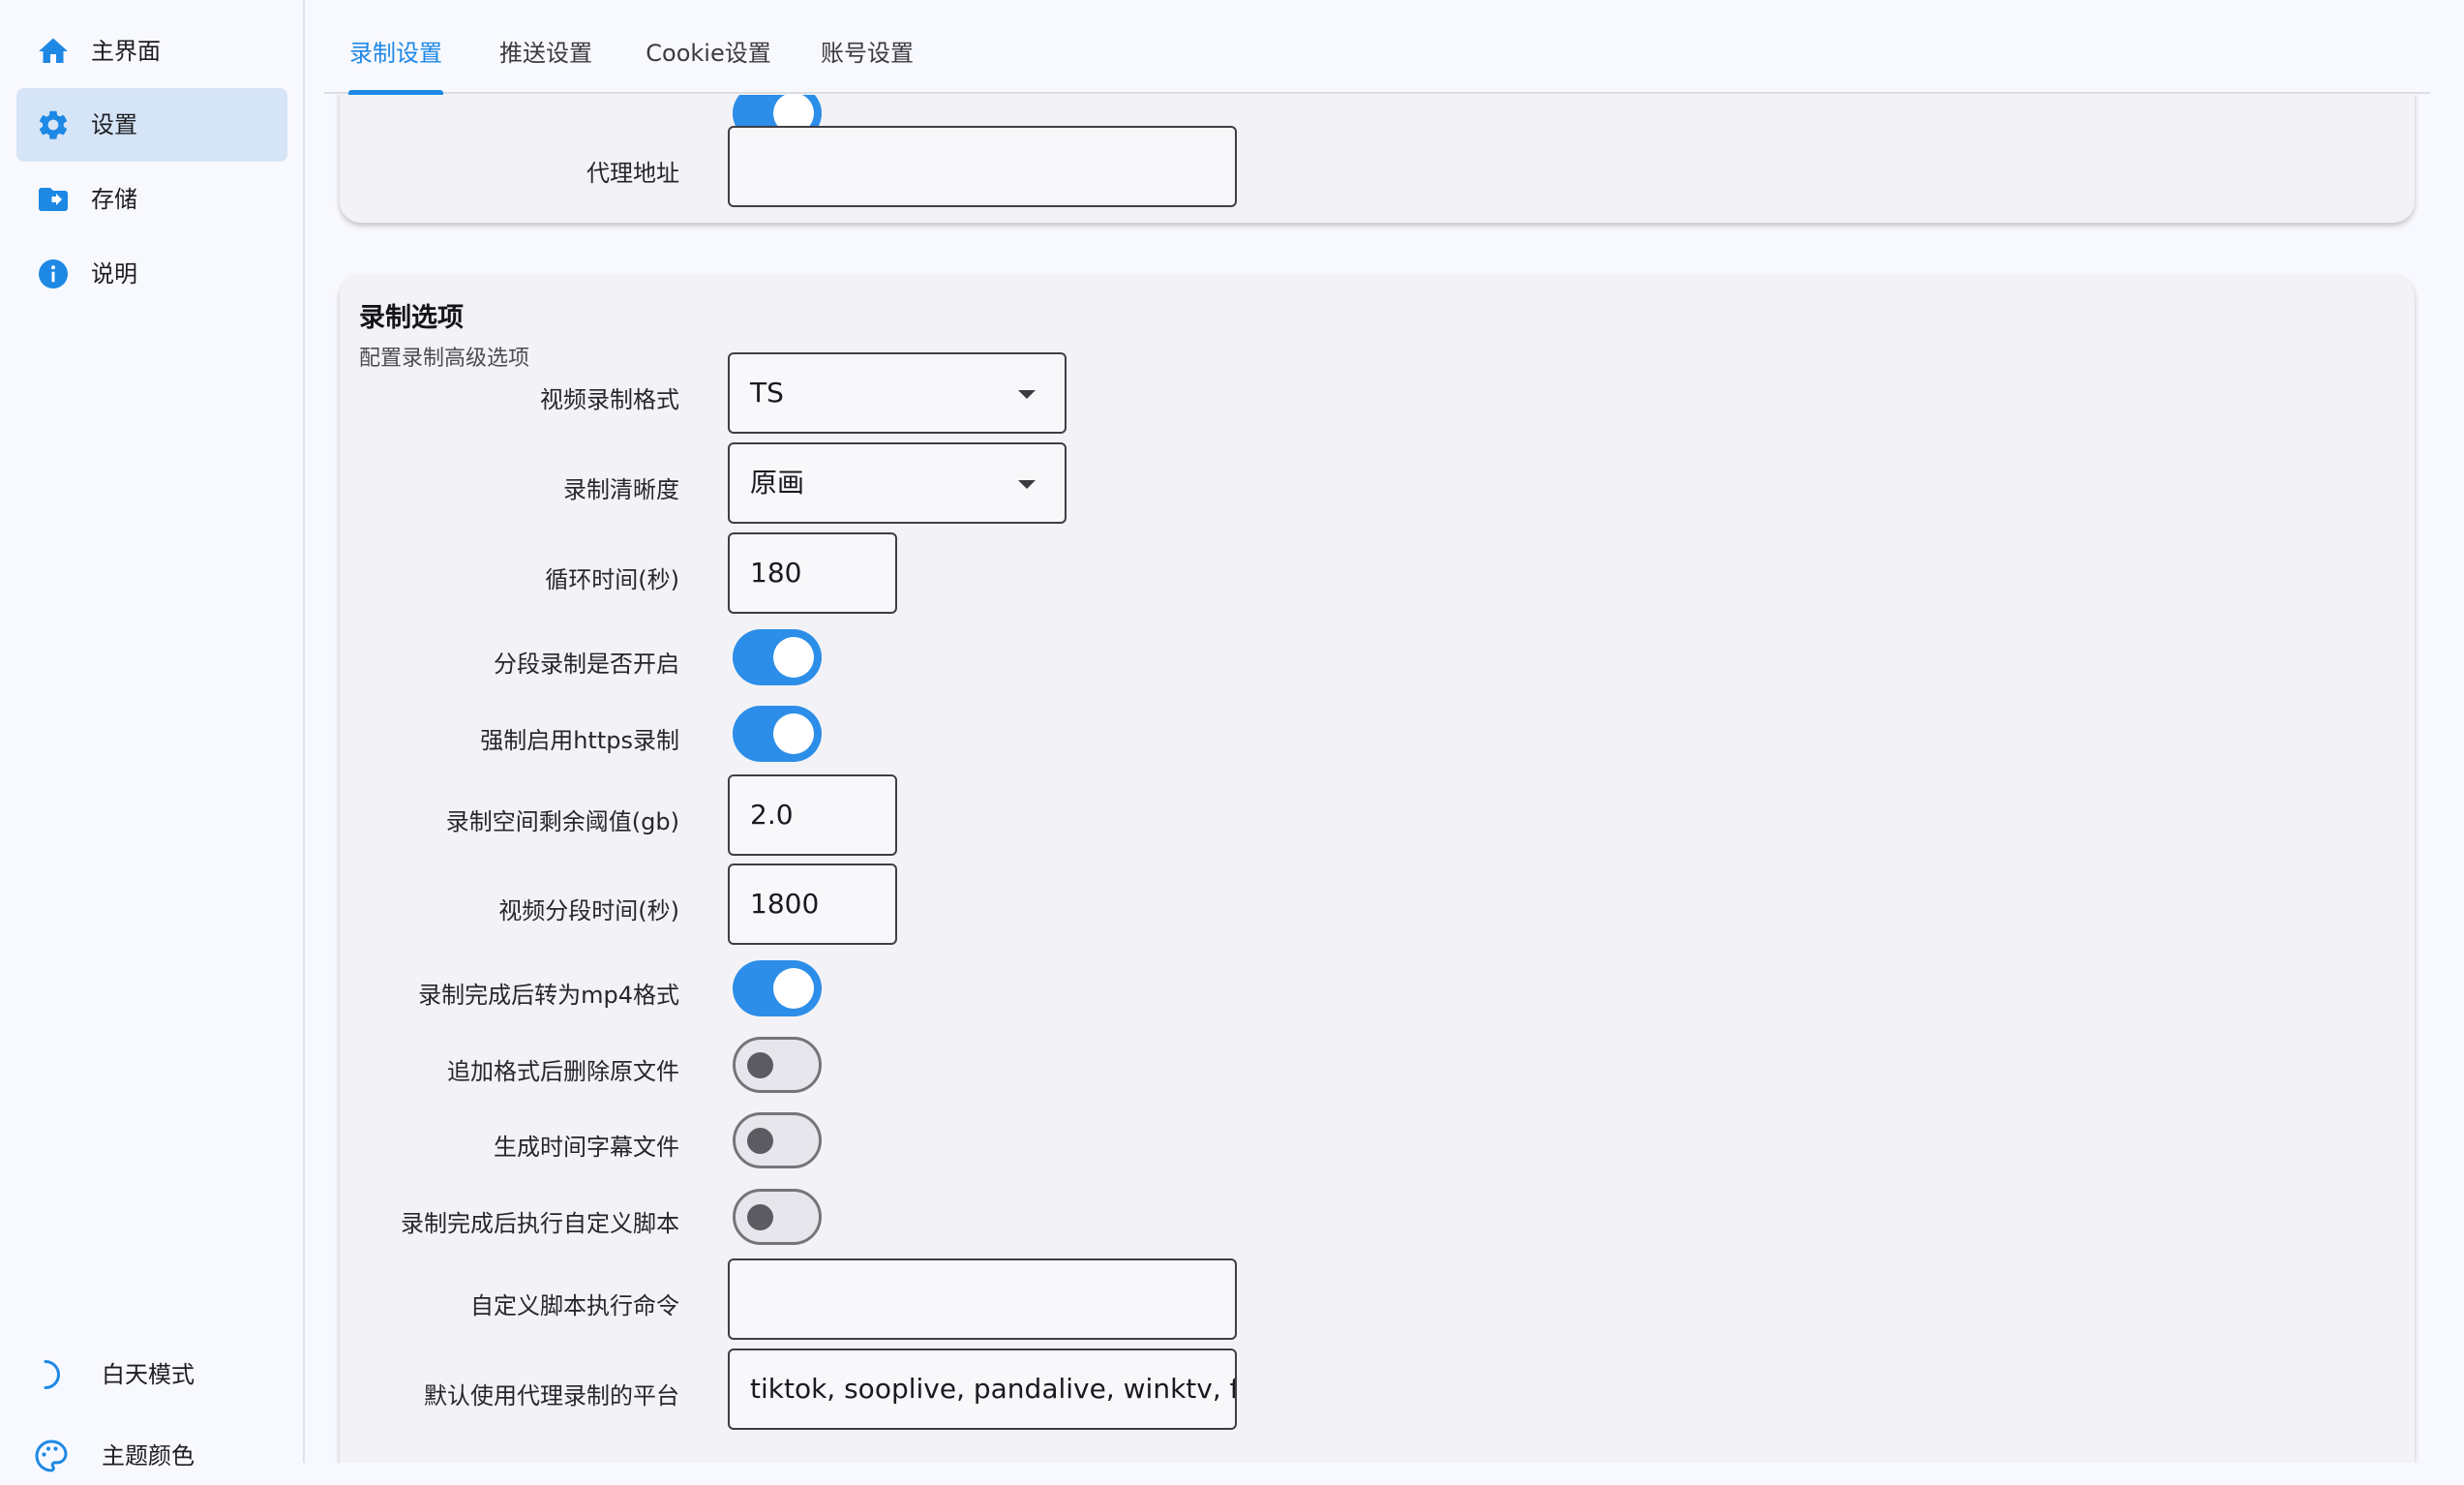 The height and width of the screenshot is (1485, 2464). What do you see at coordinates (52, 1374) in the screenshot?
I see `moon-icon` at bounding box center [52, 1374].